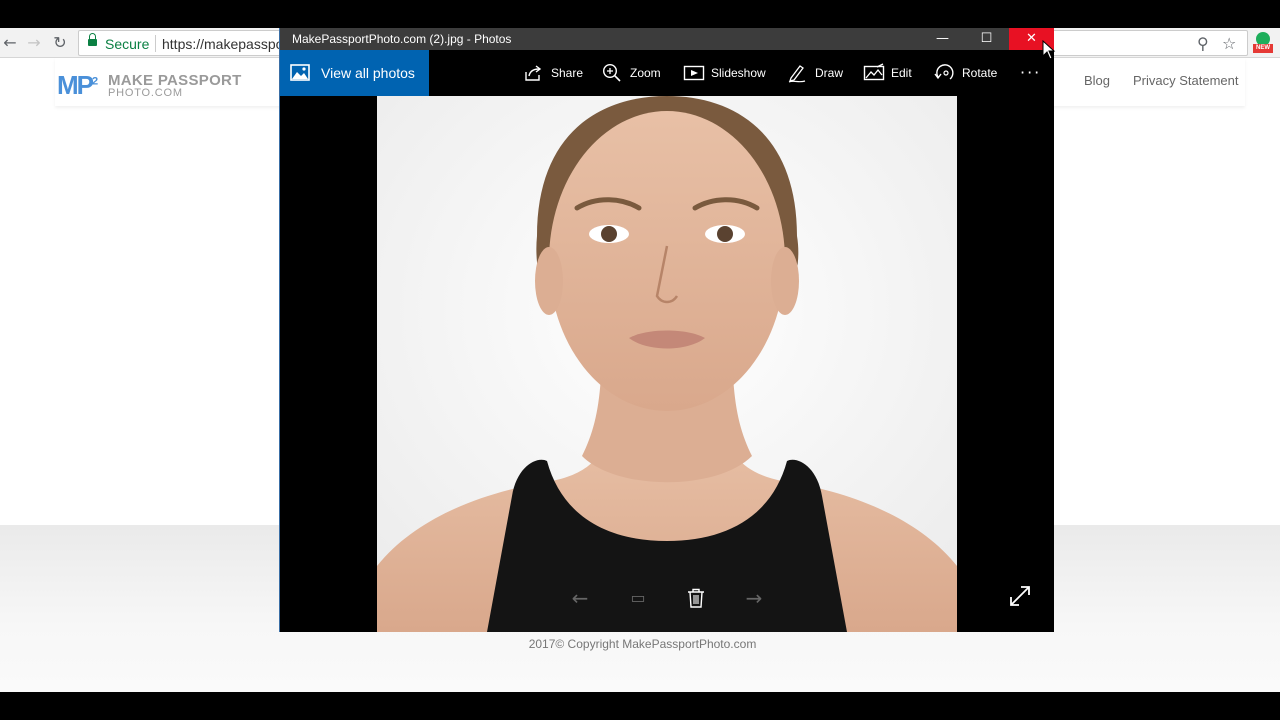 The width and height of the screenshot is (1280, 720). I want to click on url-text: https://makepasspo, so click(222, 44).